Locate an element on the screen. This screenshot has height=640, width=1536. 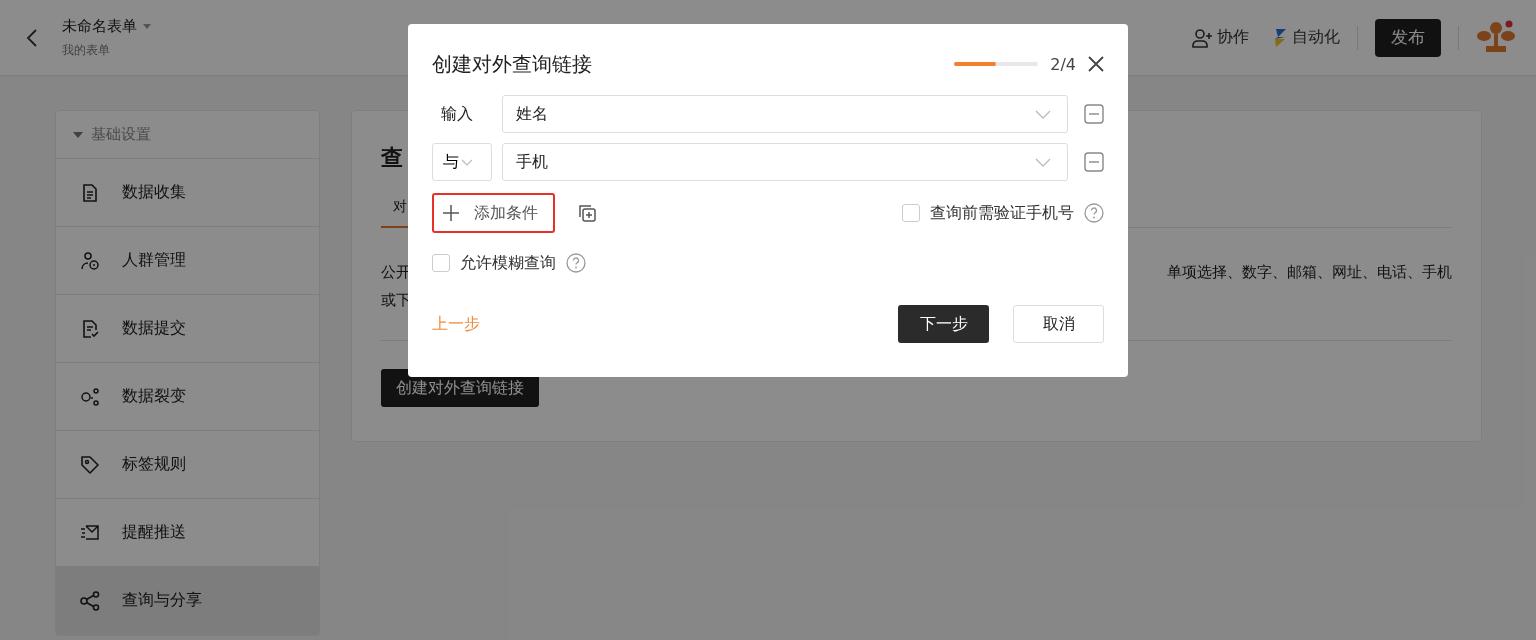
step-counter: 2/4 is located at coordinates (1063, 64).